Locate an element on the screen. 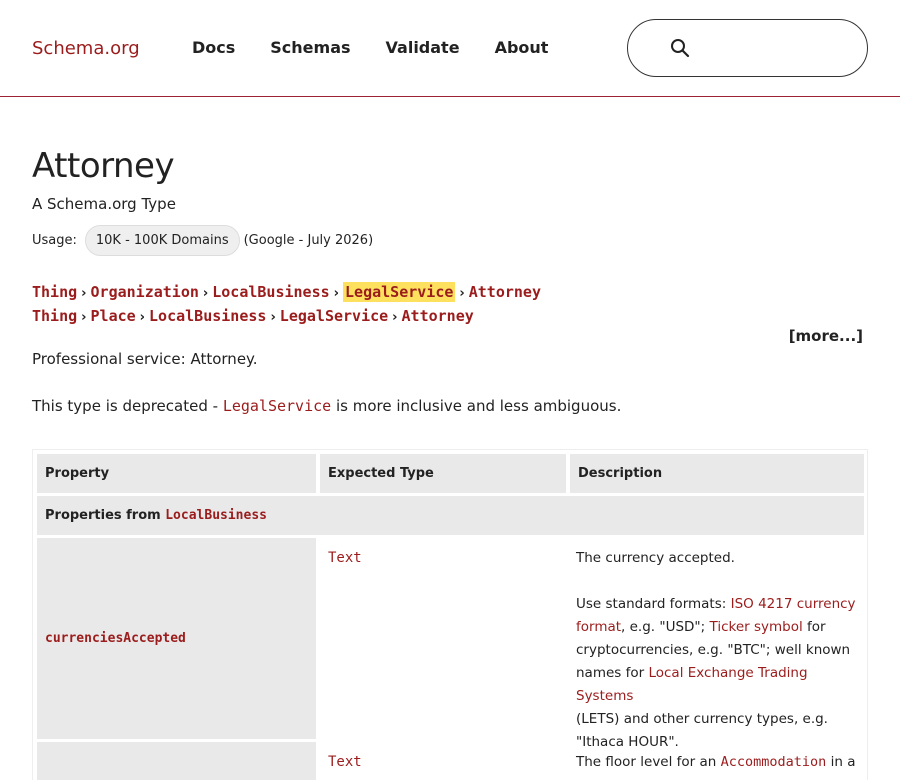 The width and height of the screenshot is (900, 780). crumb-legalservice-highlighted: LegalService is located at coordinates (399, 292).